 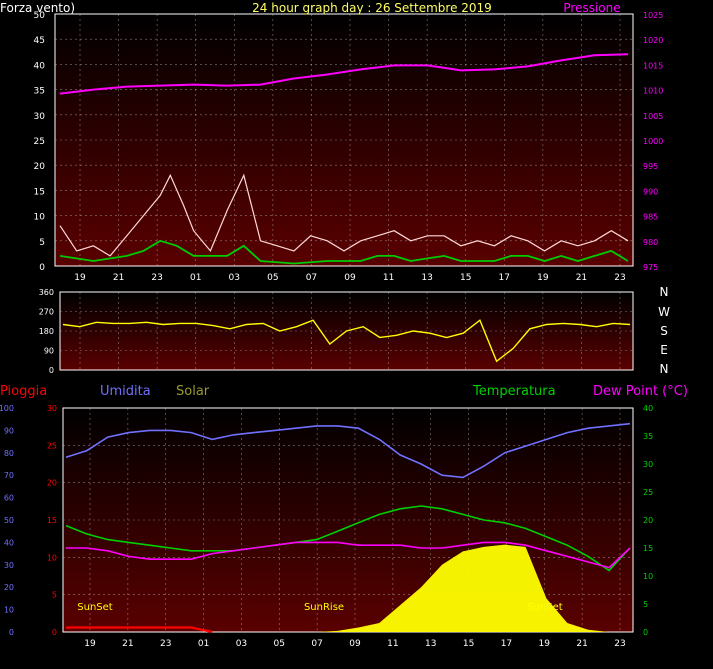 I want to click on time-tick-label: 09, so click(x=355, y=644).